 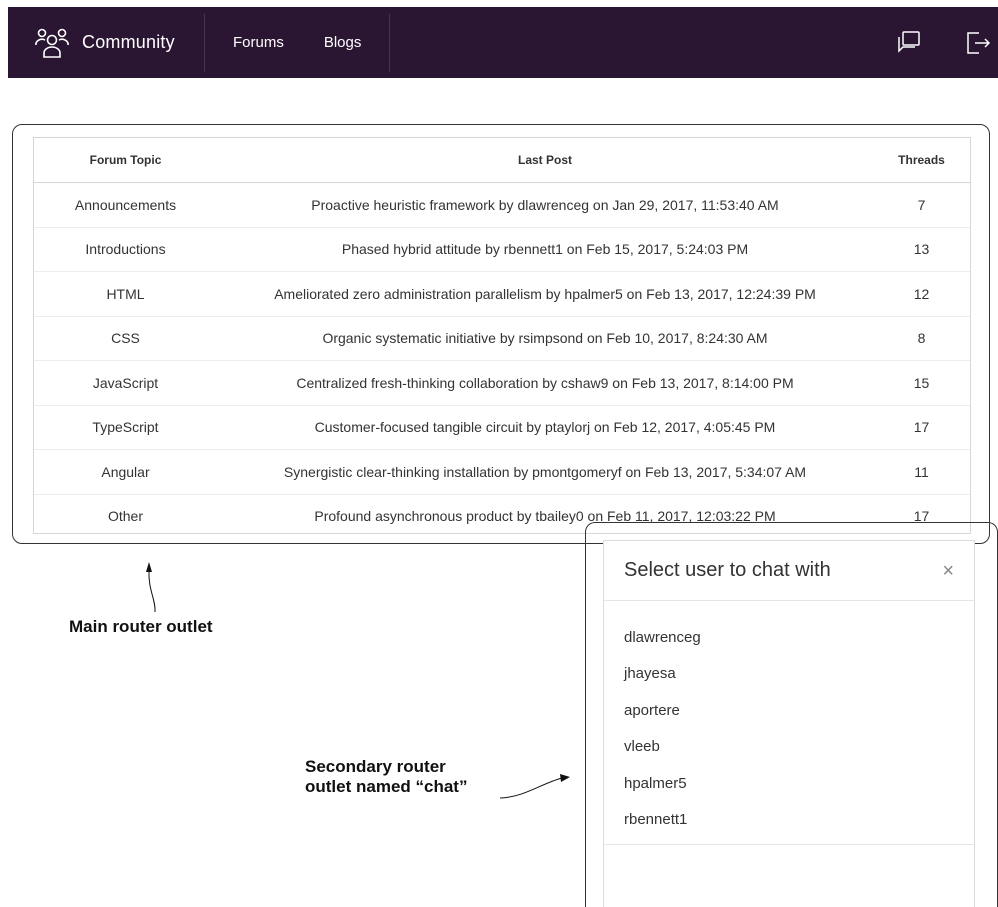 I want to click on main-outlet-arrowhead, so click(x=149, y=567).